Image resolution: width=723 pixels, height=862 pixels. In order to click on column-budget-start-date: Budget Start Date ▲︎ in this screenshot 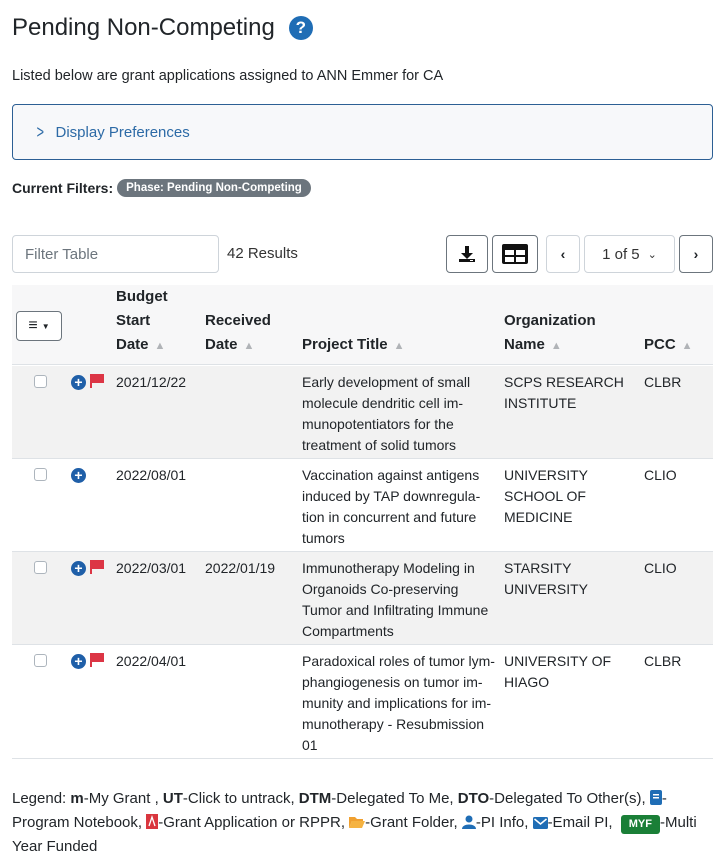, I will do `click(142, 321)`.